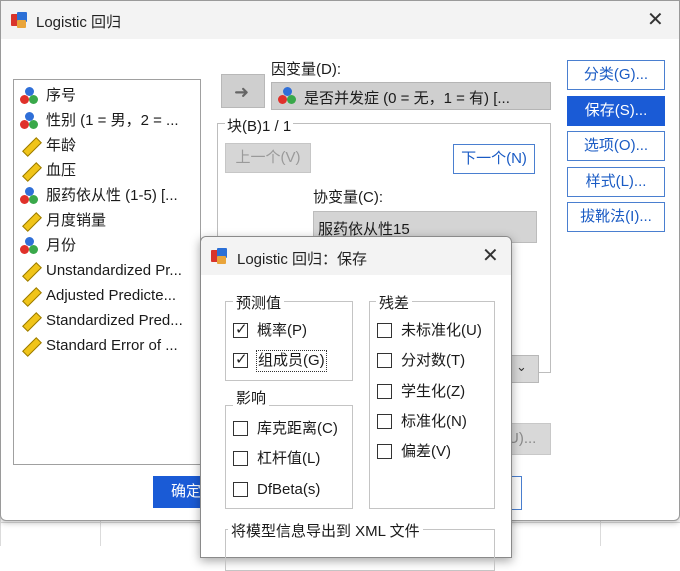 Image resolution: width=680 pixels, height=571 pixels. Describe the element at coordinates (259, 302) in the screenshot. I see `predicted-values-label: 预测值` at that location.